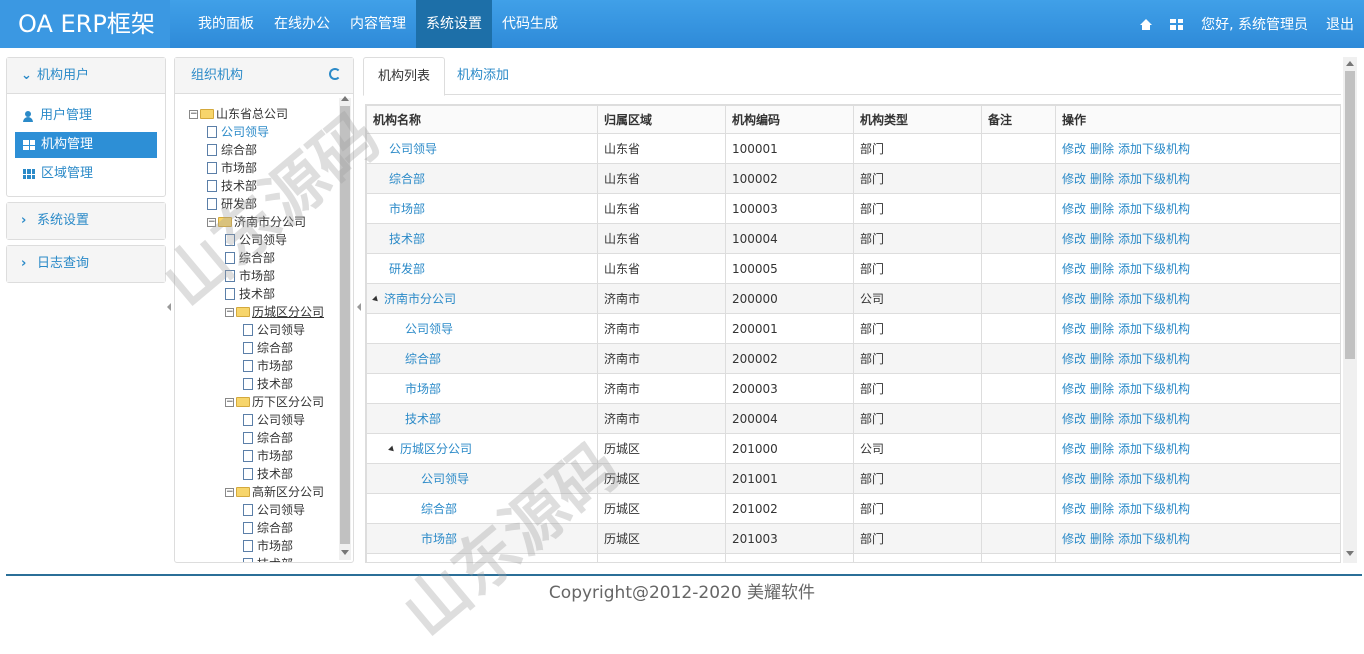  I want to click on table-row: 技术部 山东省 100004 部门 修改 删除 添加下级机构, so click(853, 238).